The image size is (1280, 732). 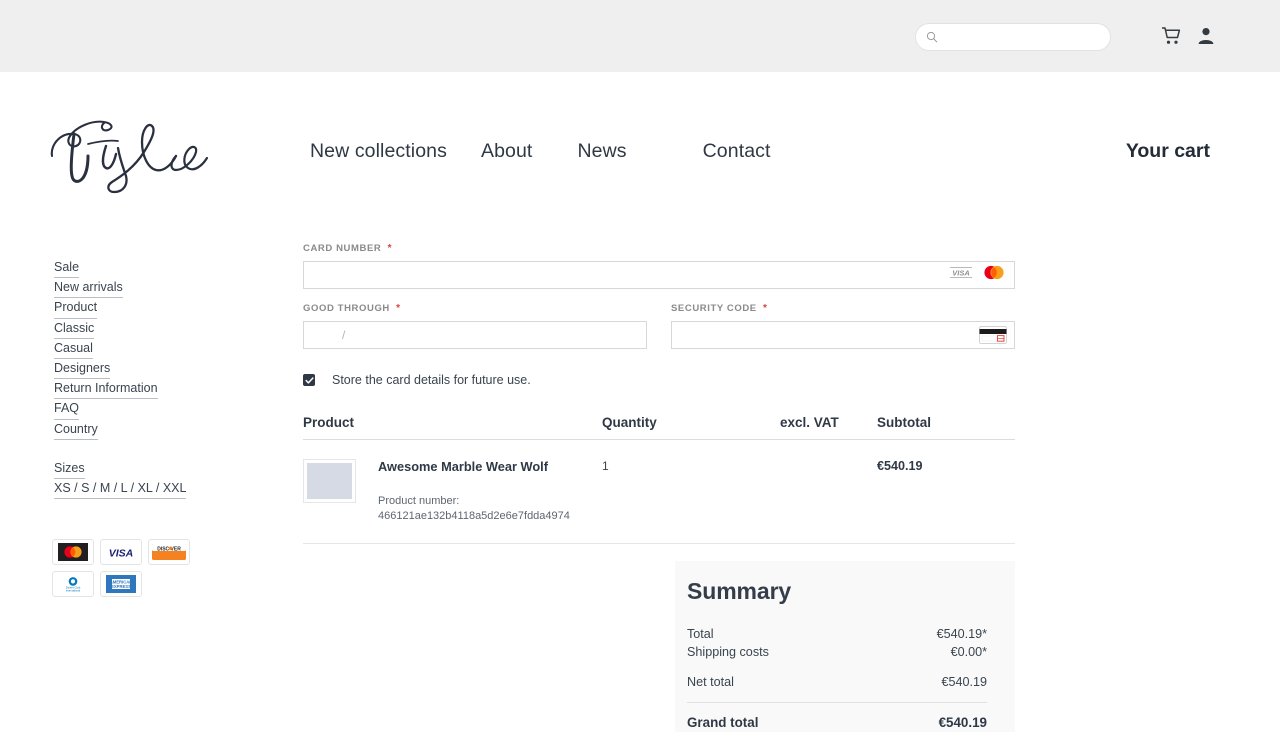 I want to click on product-number-value: 466121ae132b4118a5d2e6e7fdda4974, so click(x=474, y=515).